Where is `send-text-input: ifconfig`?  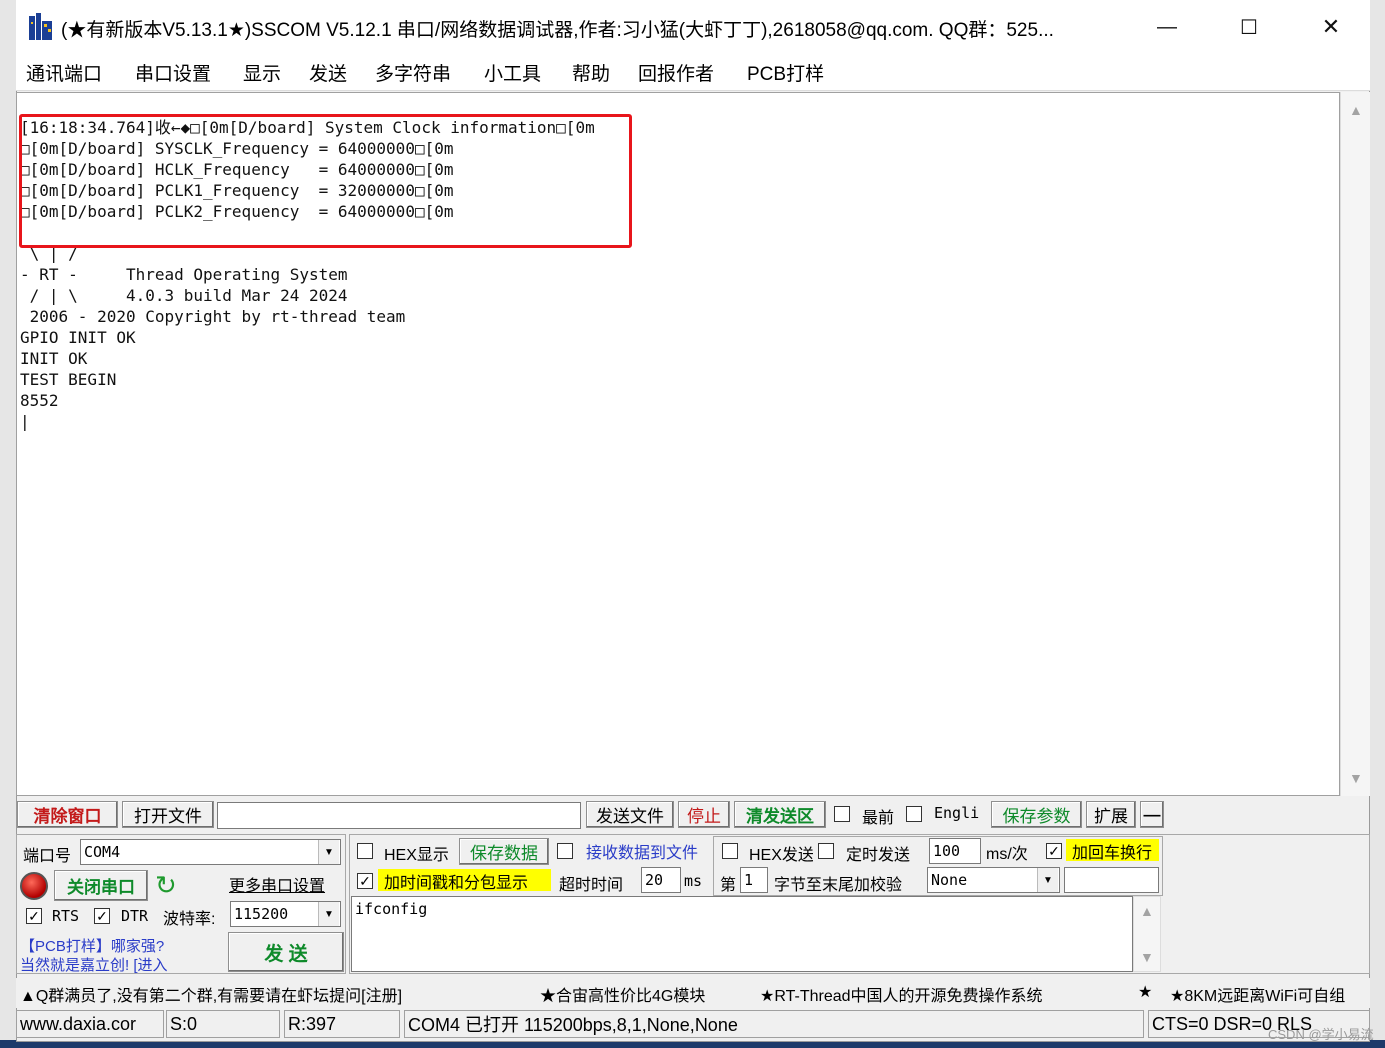 send-text-input: ifconfig is located at coordinates (742, 934).